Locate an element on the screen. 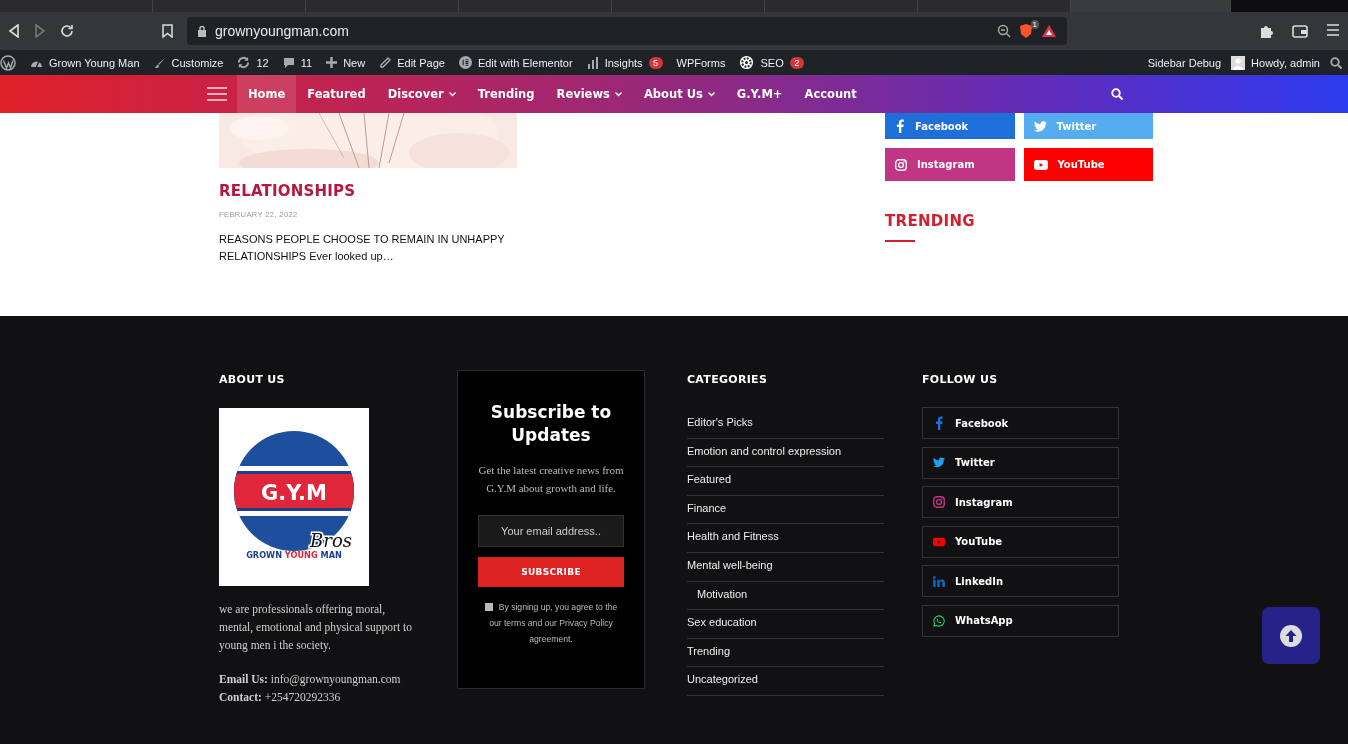 This screenshot has height=744, width=1348. nav-link: Reviews is located at coordinates (589, 94).